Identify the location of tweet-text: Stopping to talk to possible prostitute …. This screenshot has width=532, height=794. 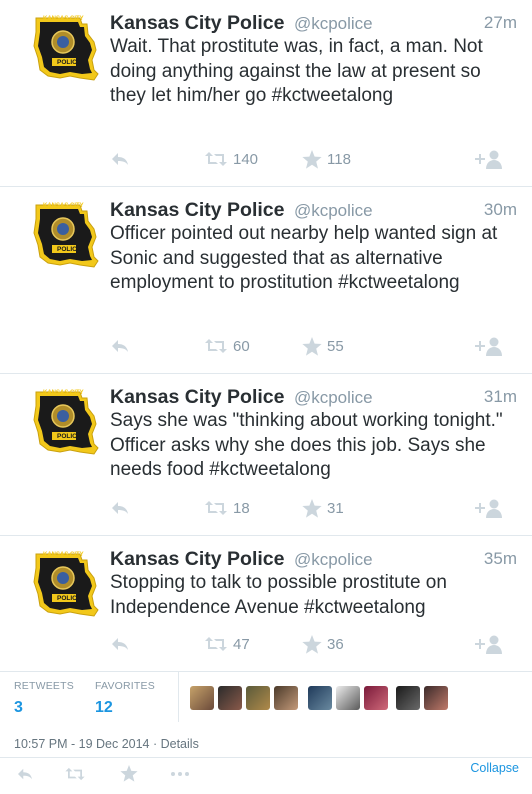
(278, 595).